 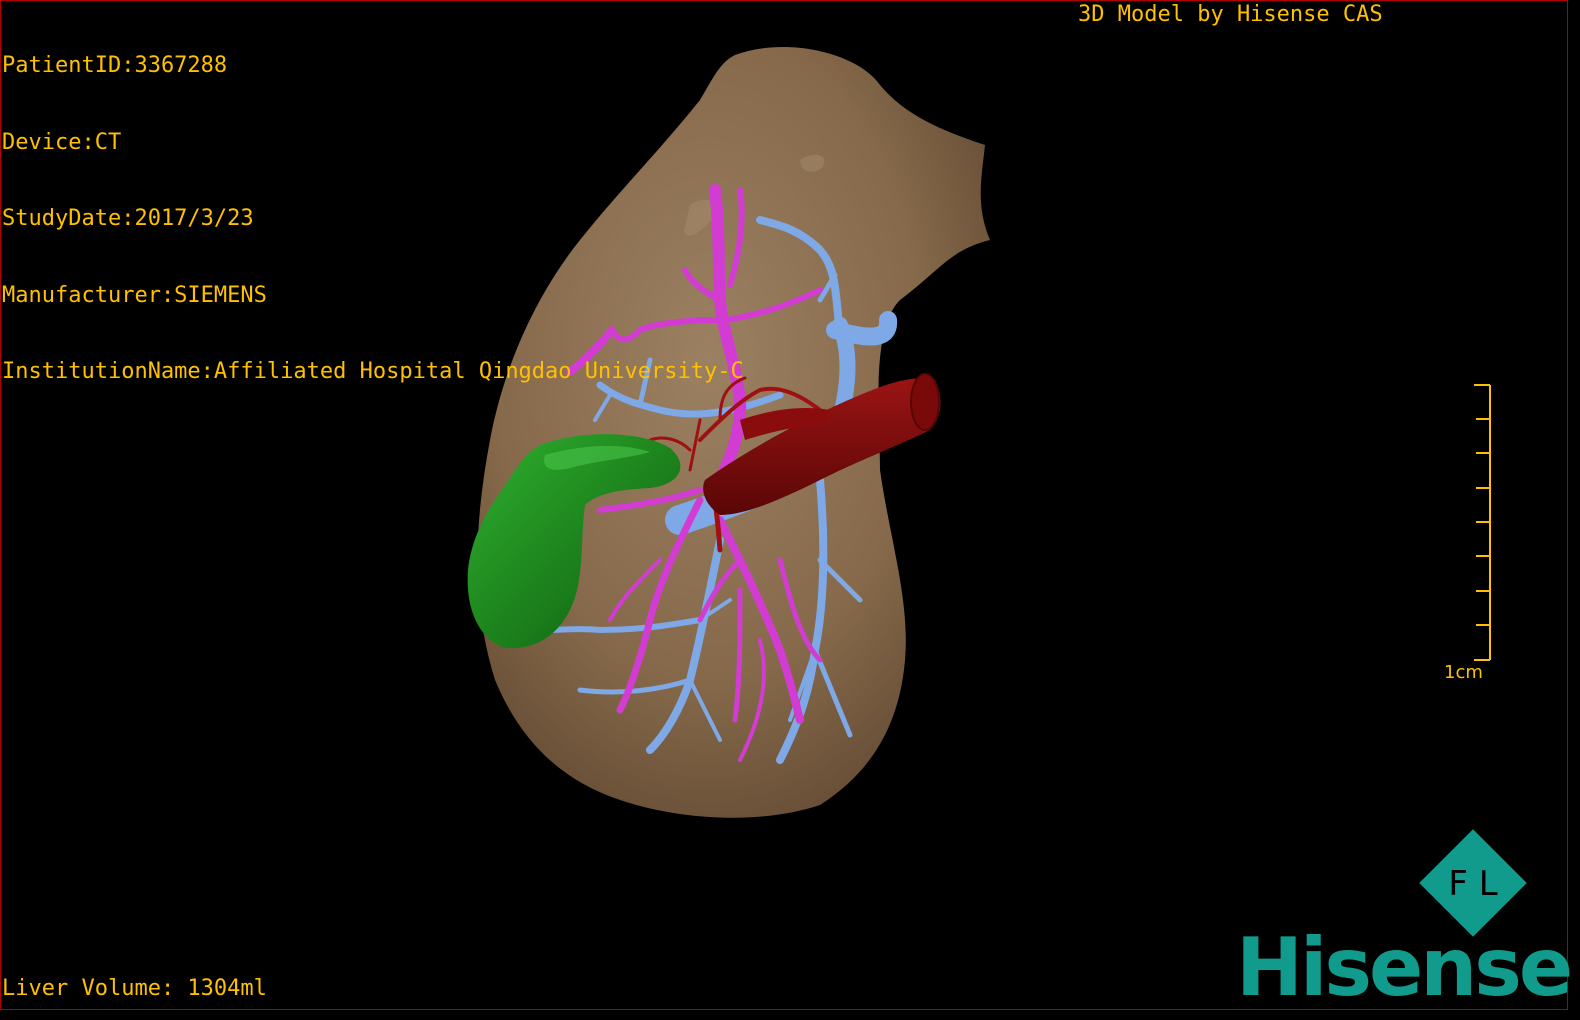 What do you see at coordinates (925, 402) in the screenshot?
I see `inferior-vena-cava-opening` at bounding box center [925, 402].